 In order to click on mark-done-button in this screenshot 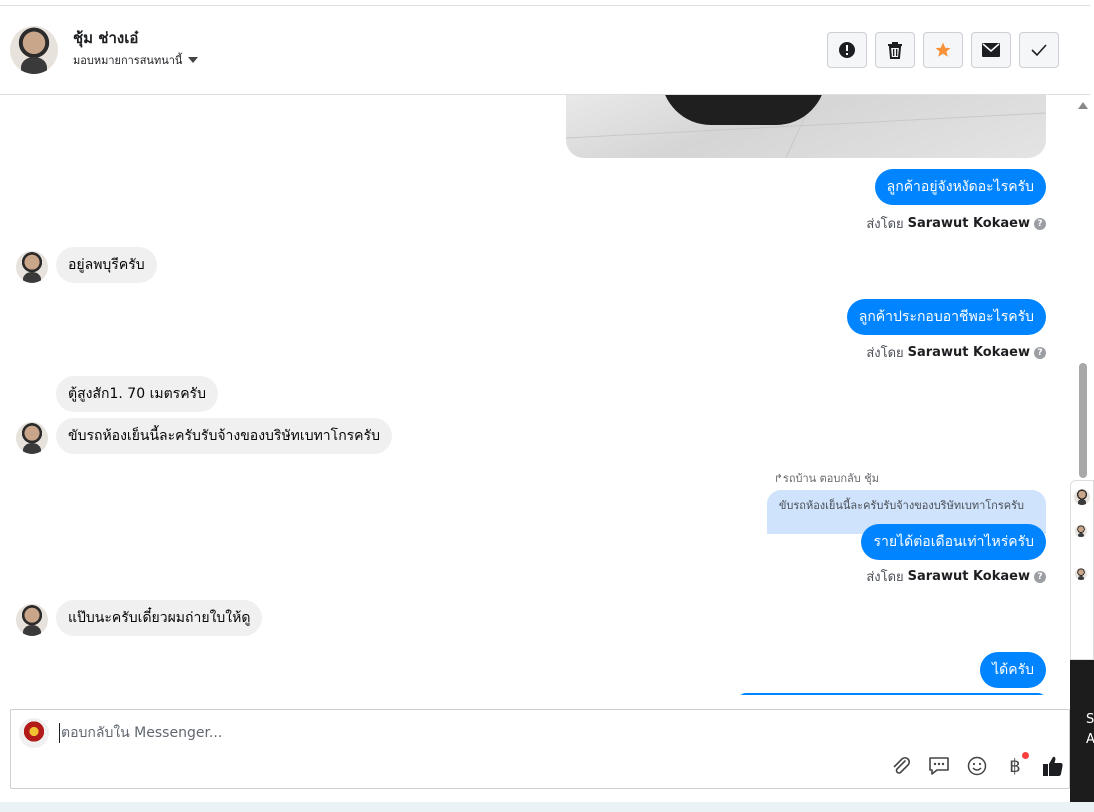, I will do `click(1039, 50)`.